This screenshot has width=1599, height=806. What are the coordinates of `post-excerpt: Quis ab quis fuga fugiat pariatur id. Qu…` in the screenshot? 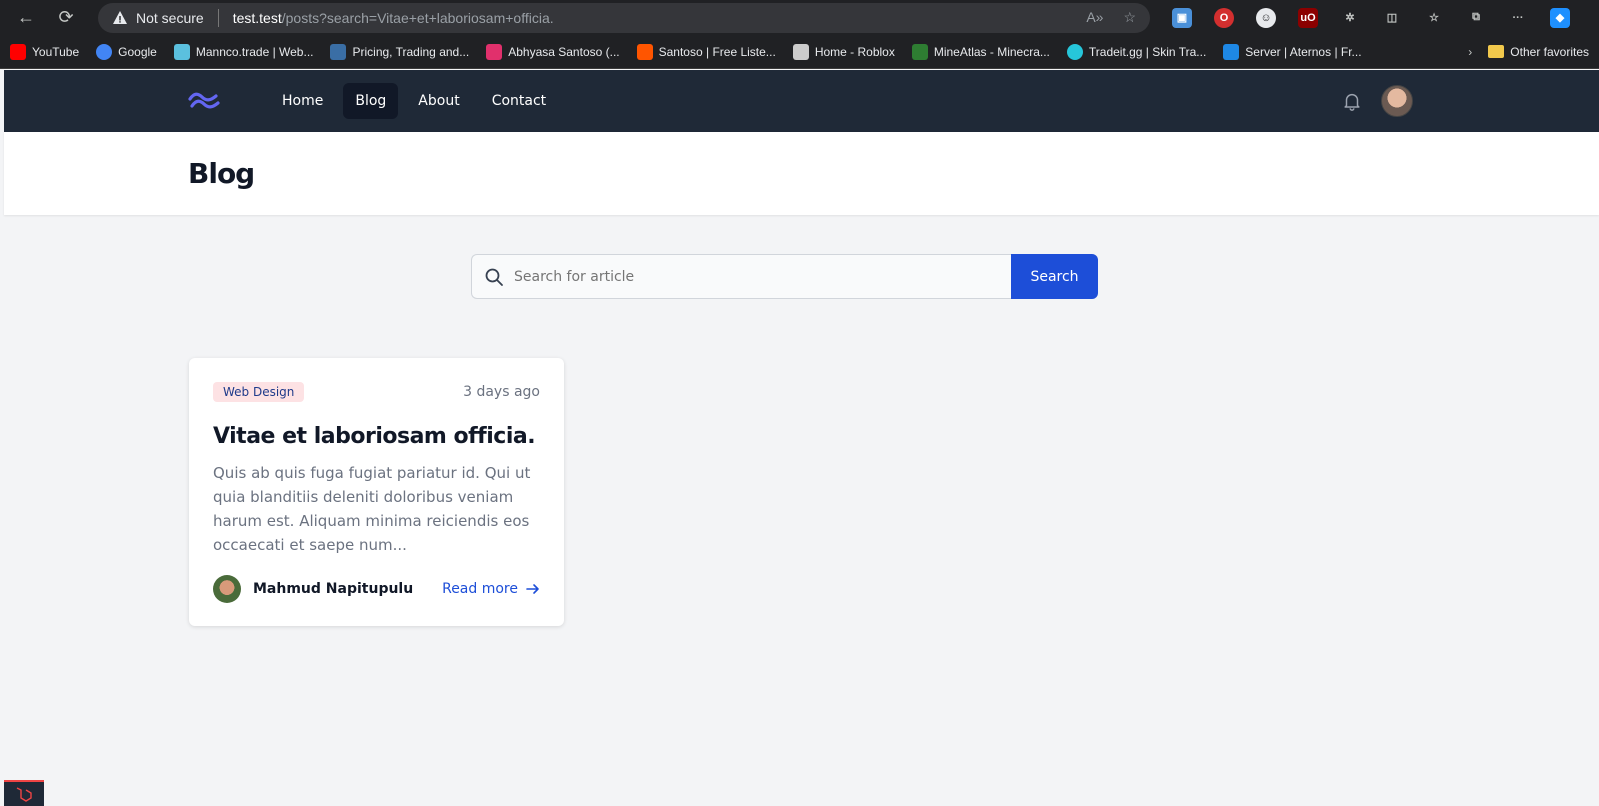 It's located at (372, 509).